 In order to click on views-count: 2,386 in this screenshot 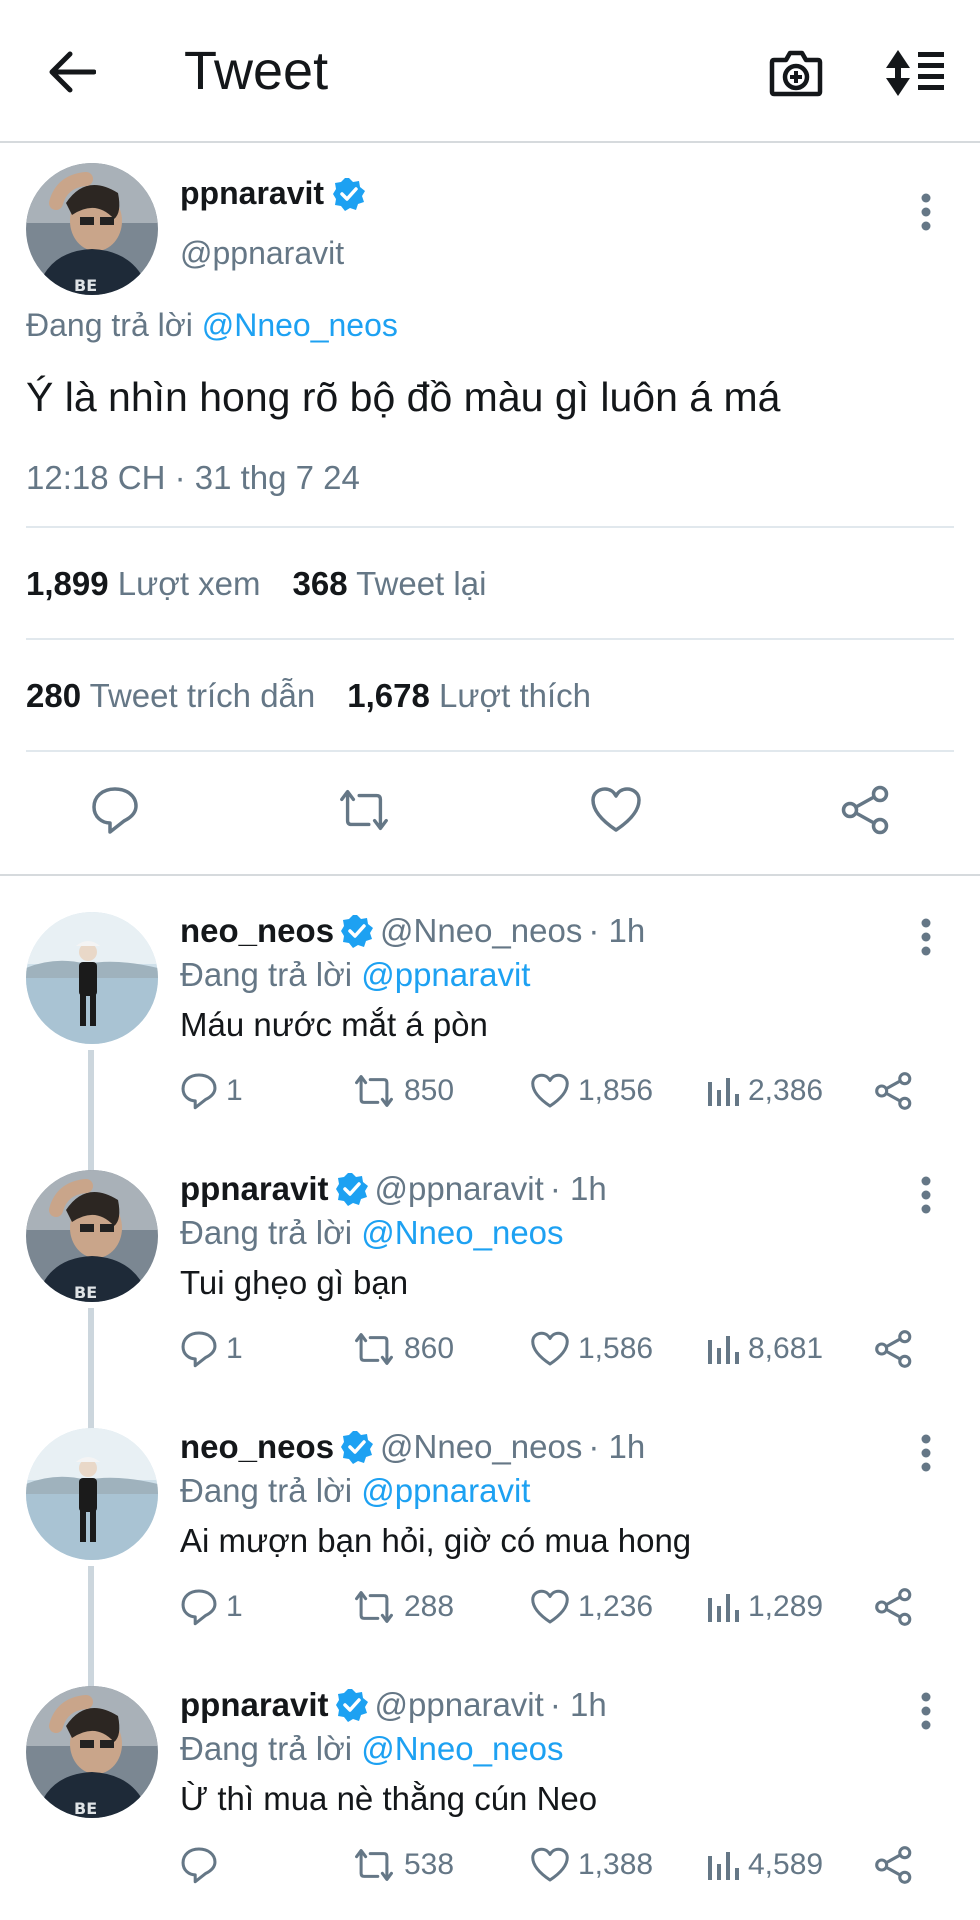, I will do `click(786, 1090)`.